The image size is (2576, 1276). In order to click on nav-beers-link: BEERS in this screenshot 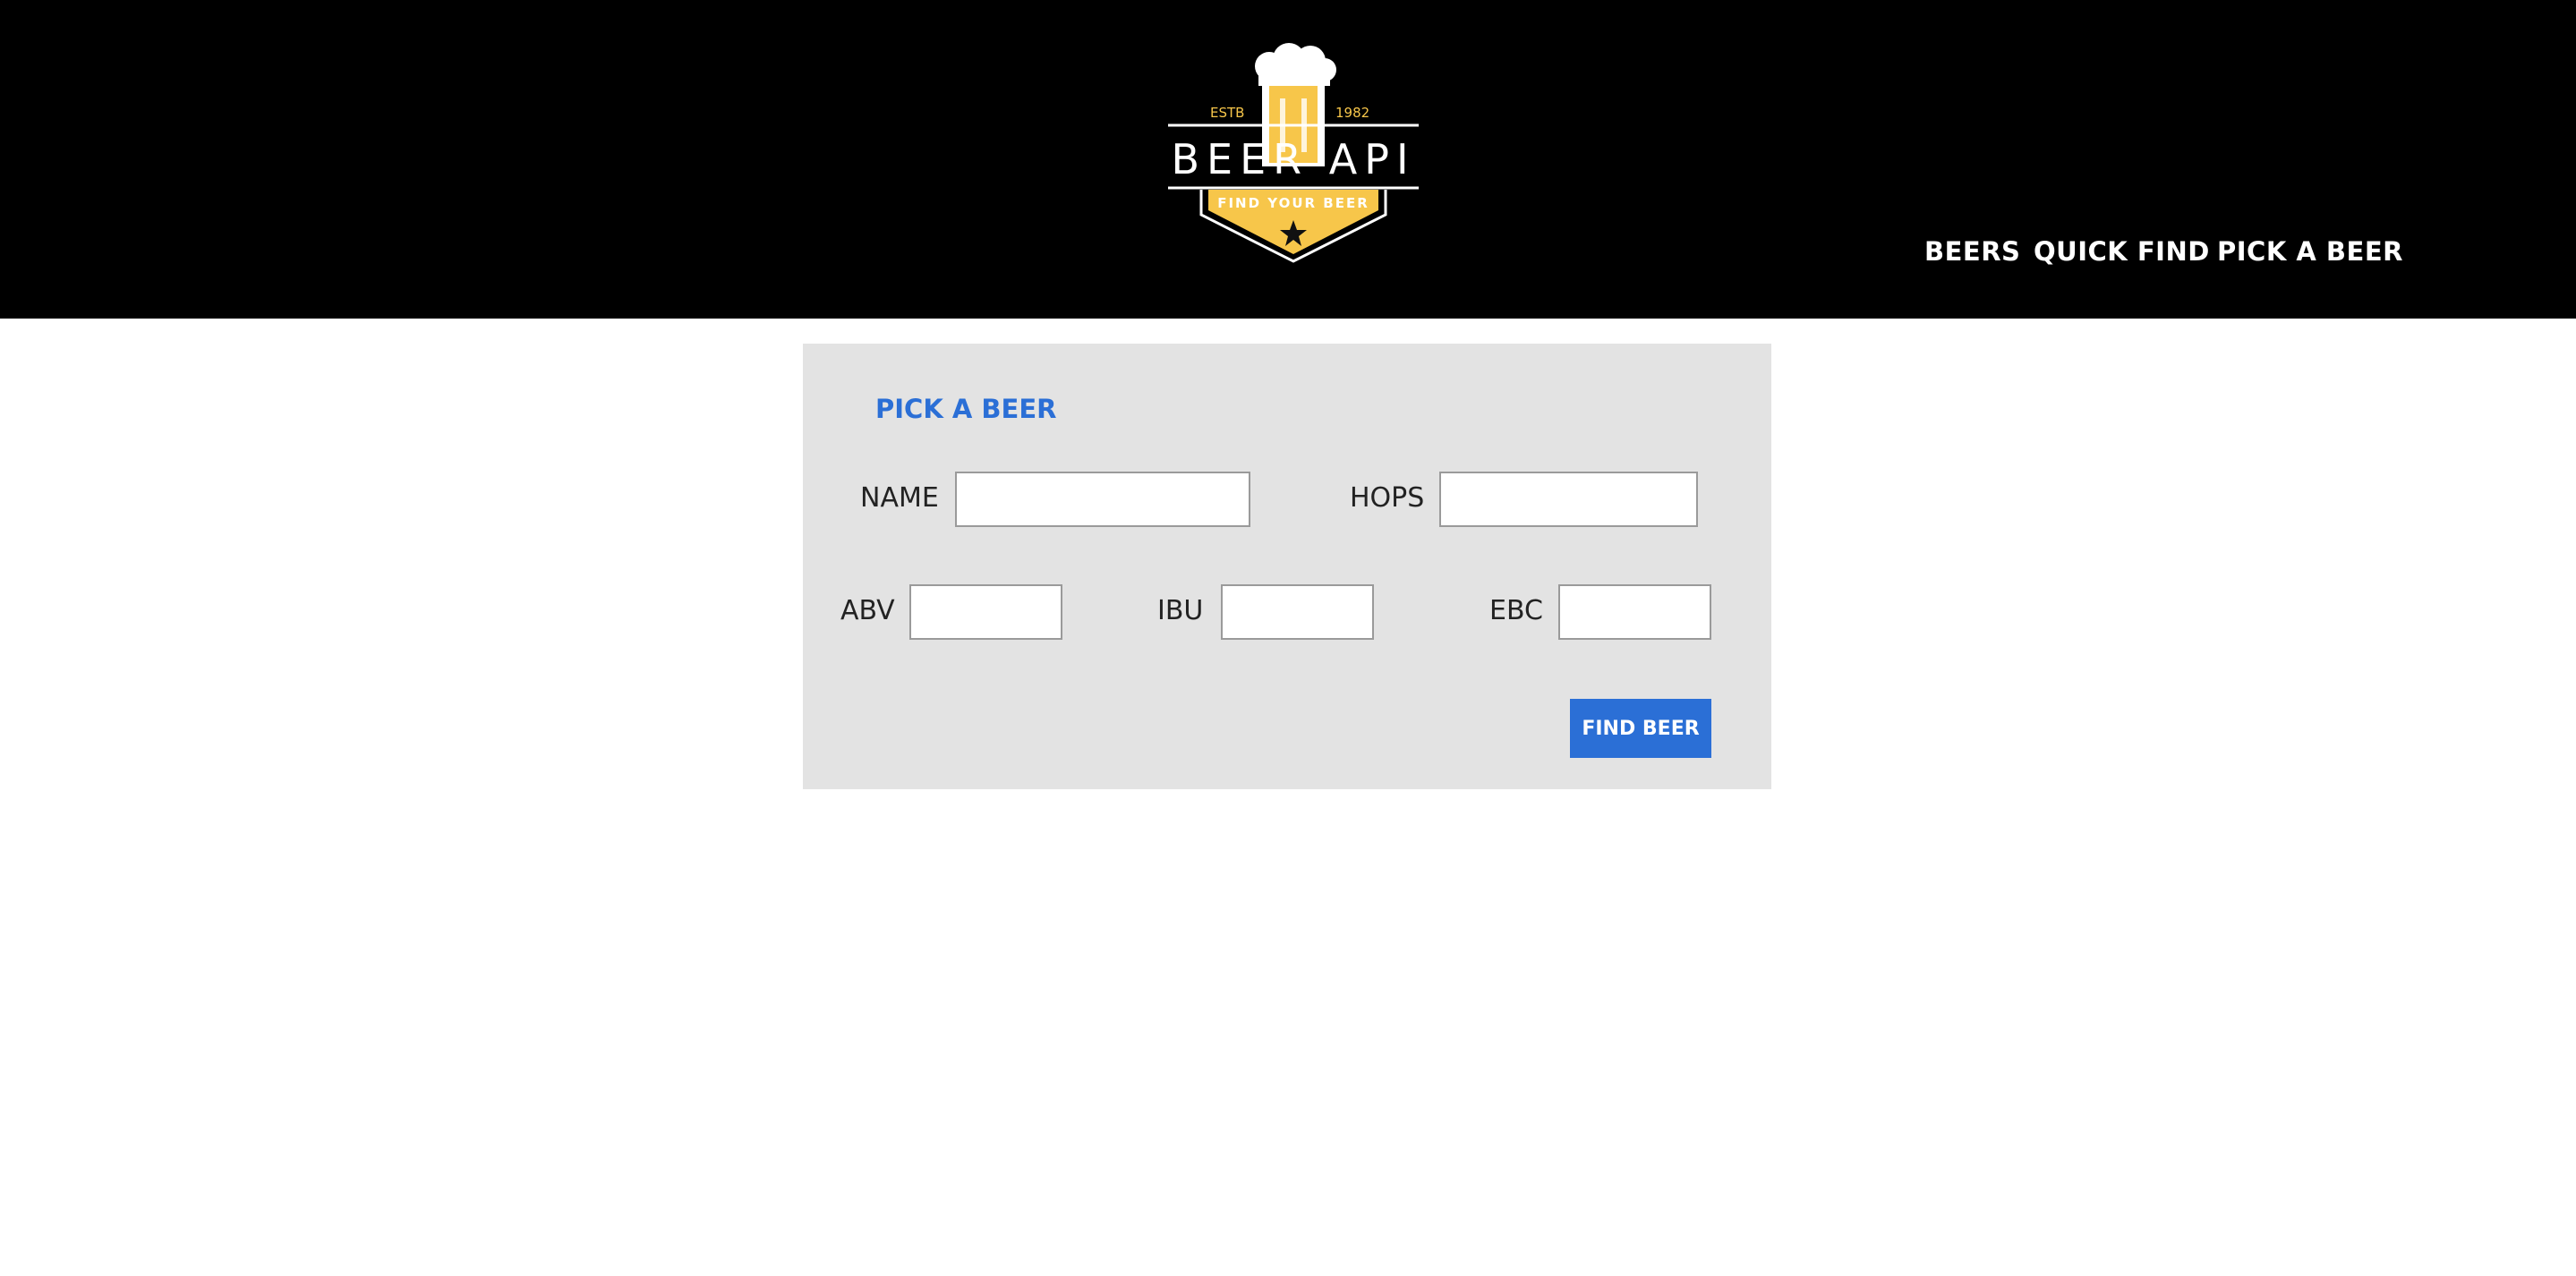, I will do `click(1972, 256)`.